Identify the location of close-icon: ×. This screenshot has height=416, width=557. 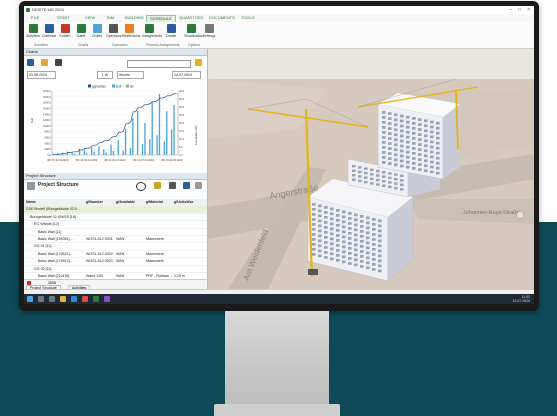
(528, 10).